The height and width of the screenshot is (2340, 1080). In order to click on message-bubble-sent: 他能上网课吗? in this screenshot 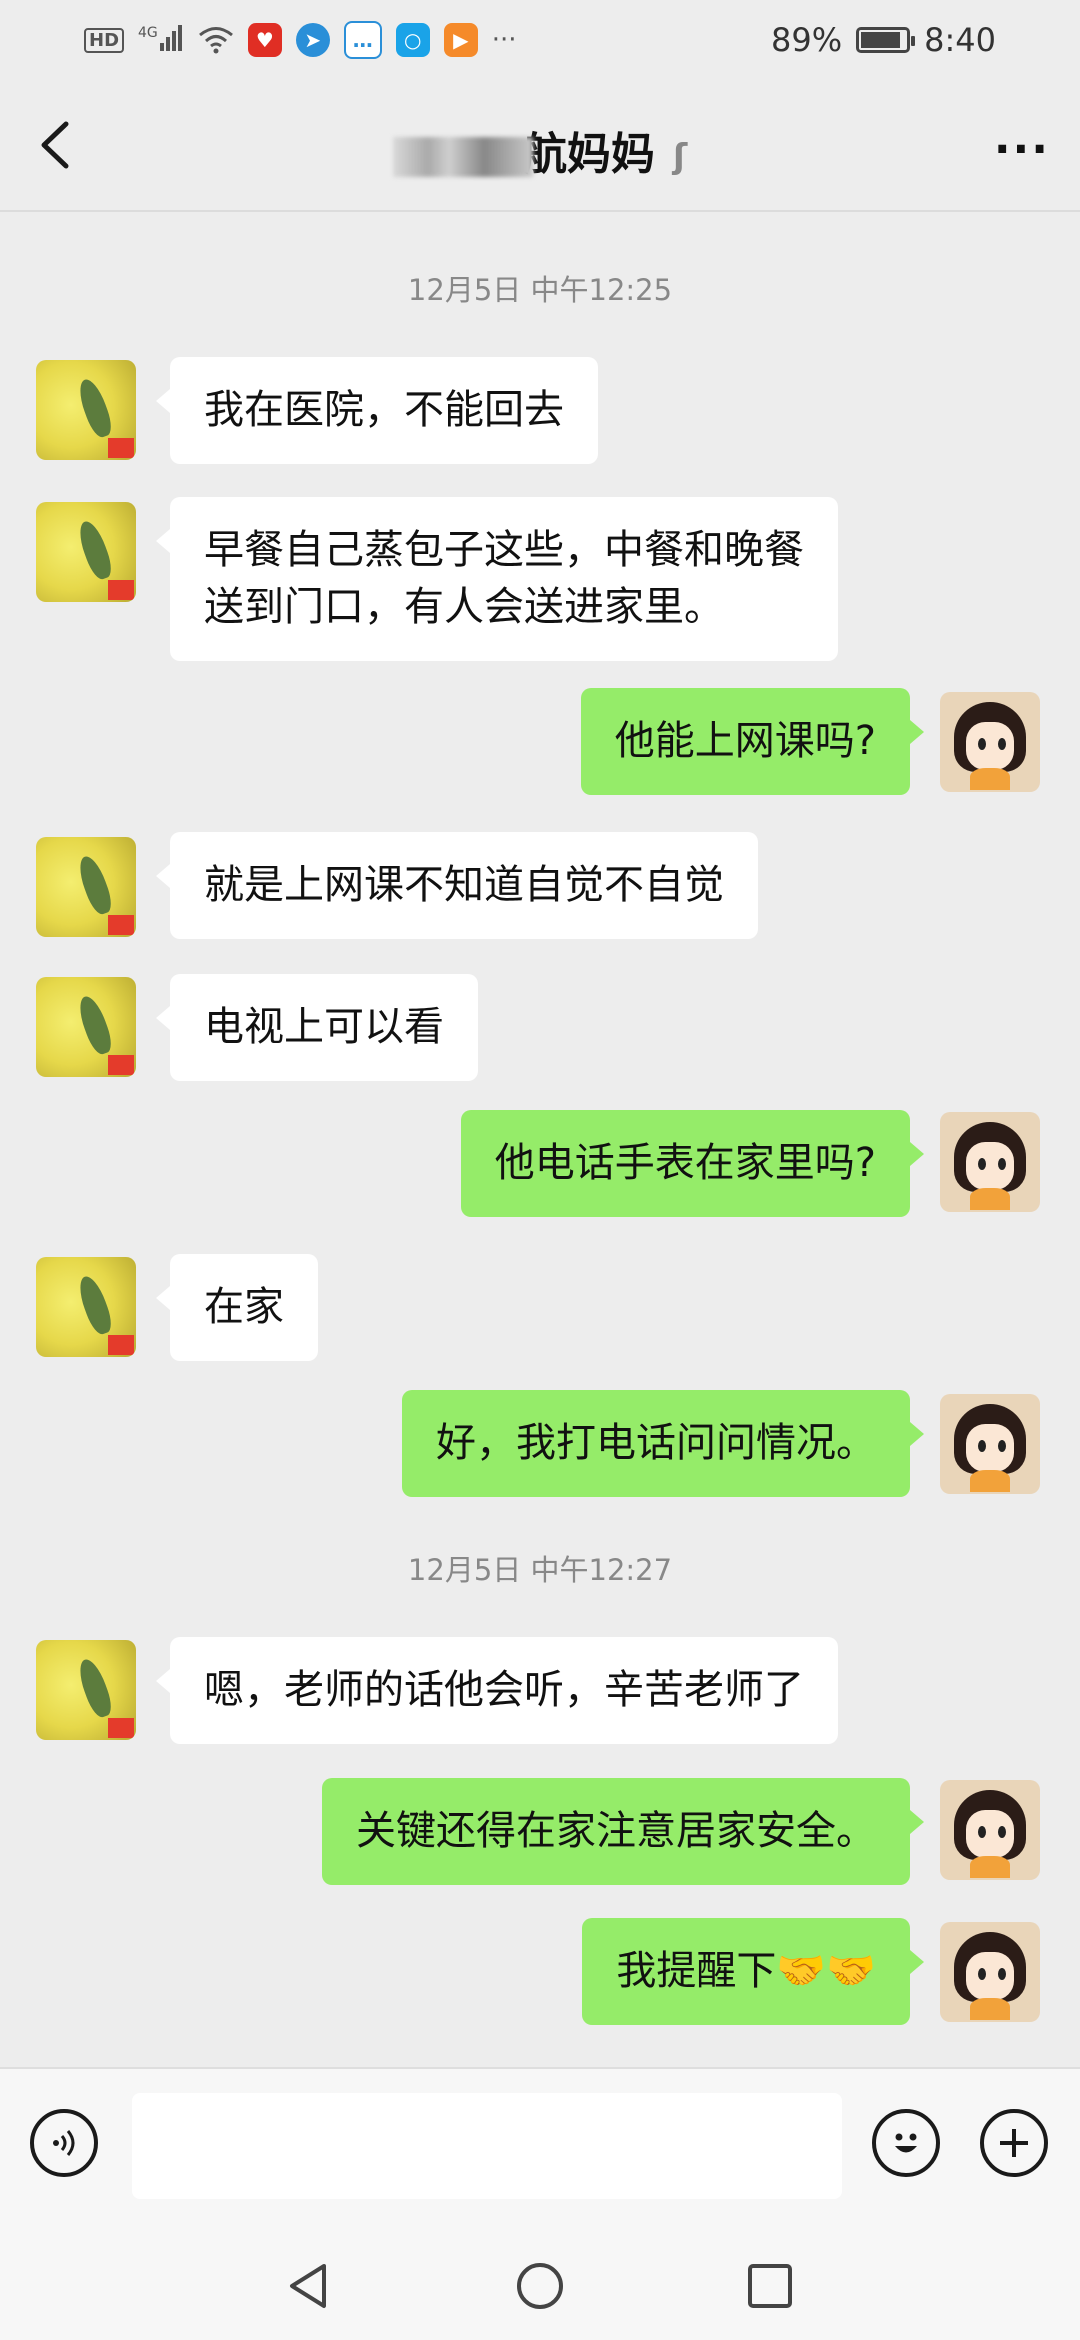, I will do `click(752, 741)`.